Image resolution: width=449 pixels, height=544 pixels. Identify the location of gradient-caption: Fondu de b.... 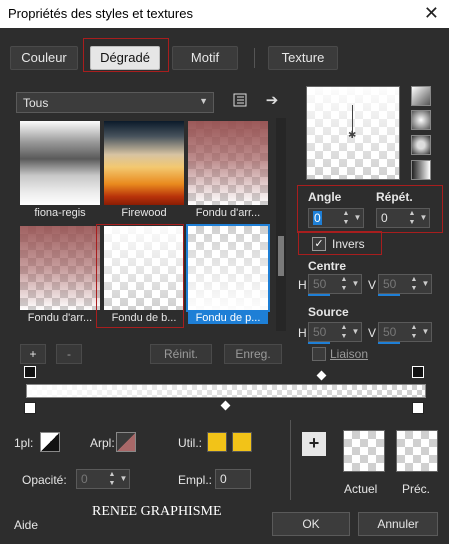
(144, 318).